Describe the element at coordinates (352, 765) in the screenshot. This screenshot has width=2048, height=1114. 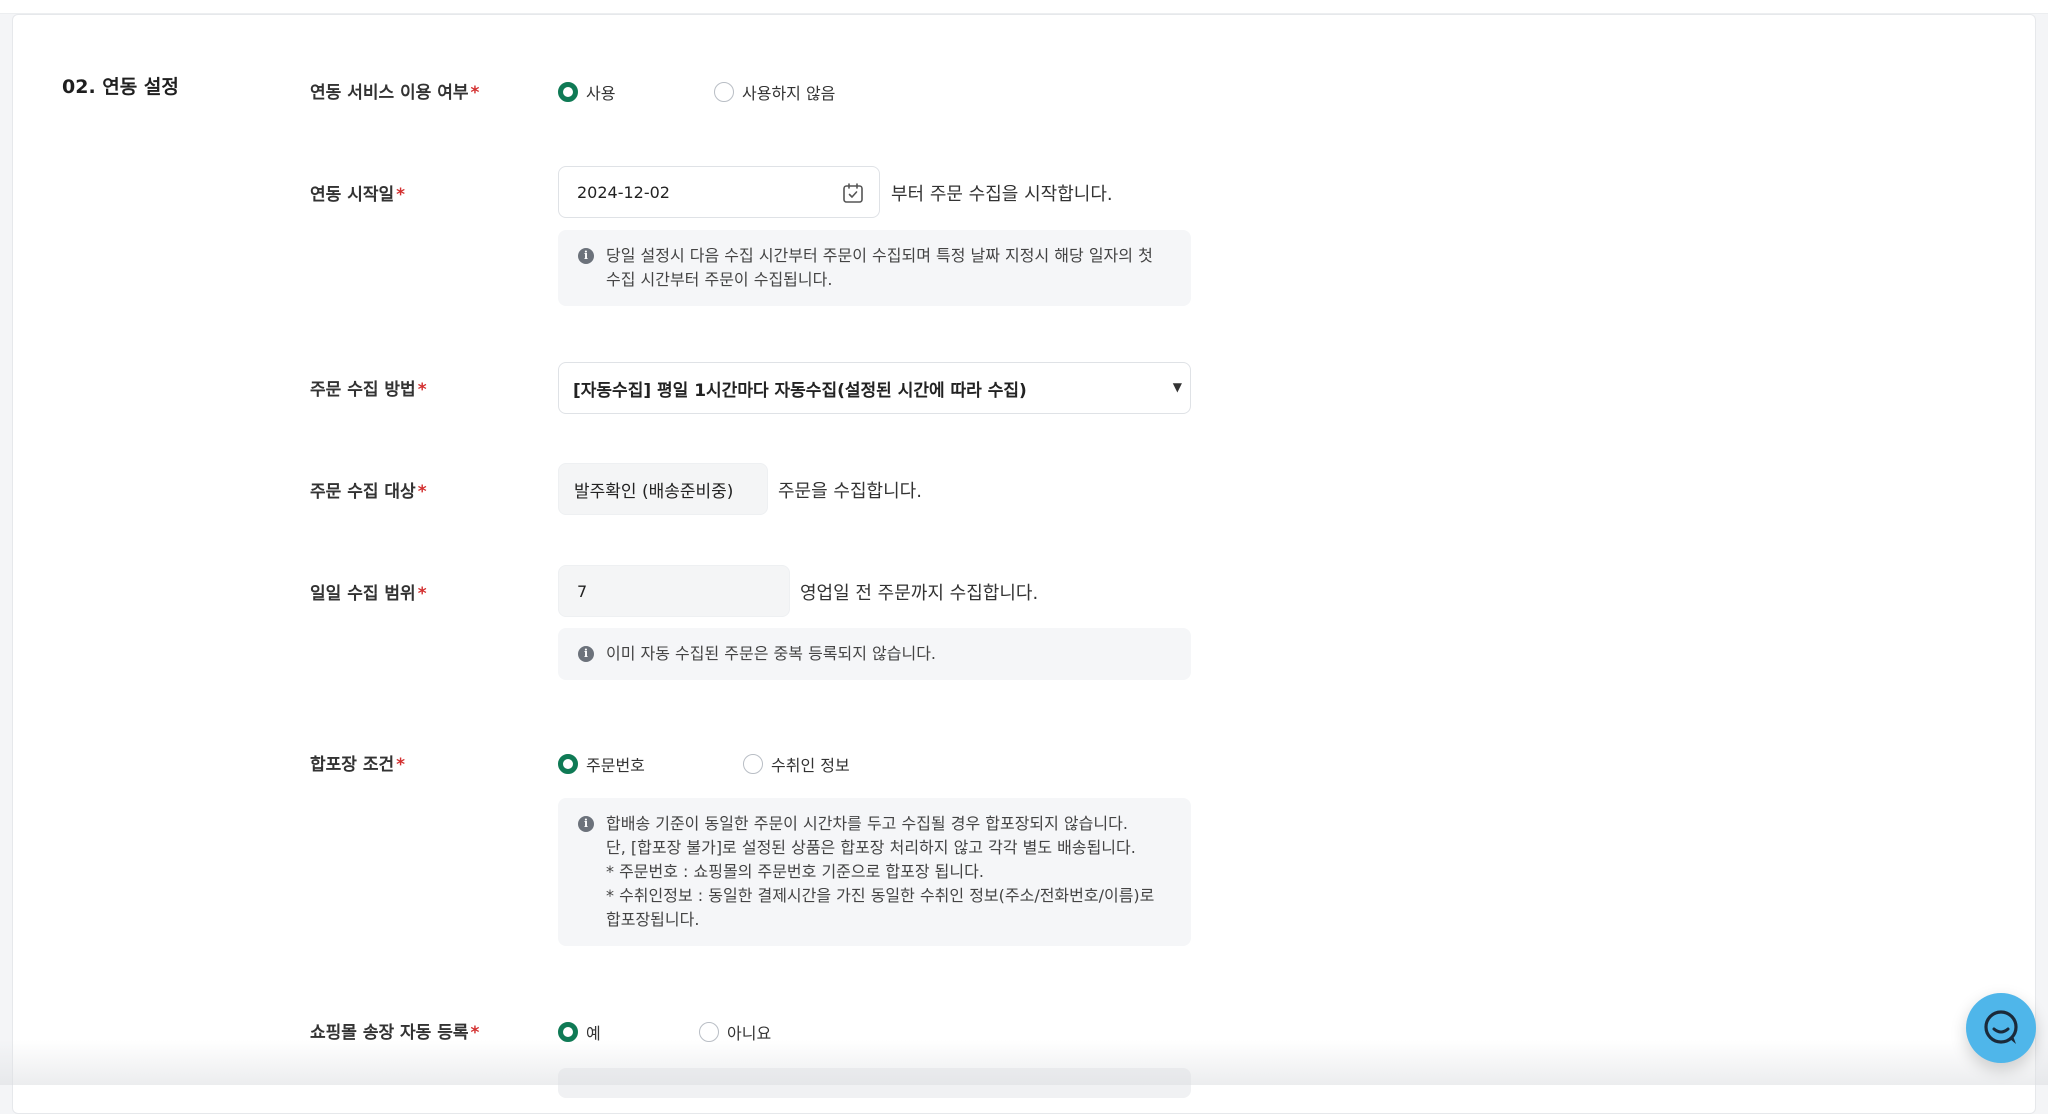
I see `bundle-label-text: 합포장 조건` at that location.